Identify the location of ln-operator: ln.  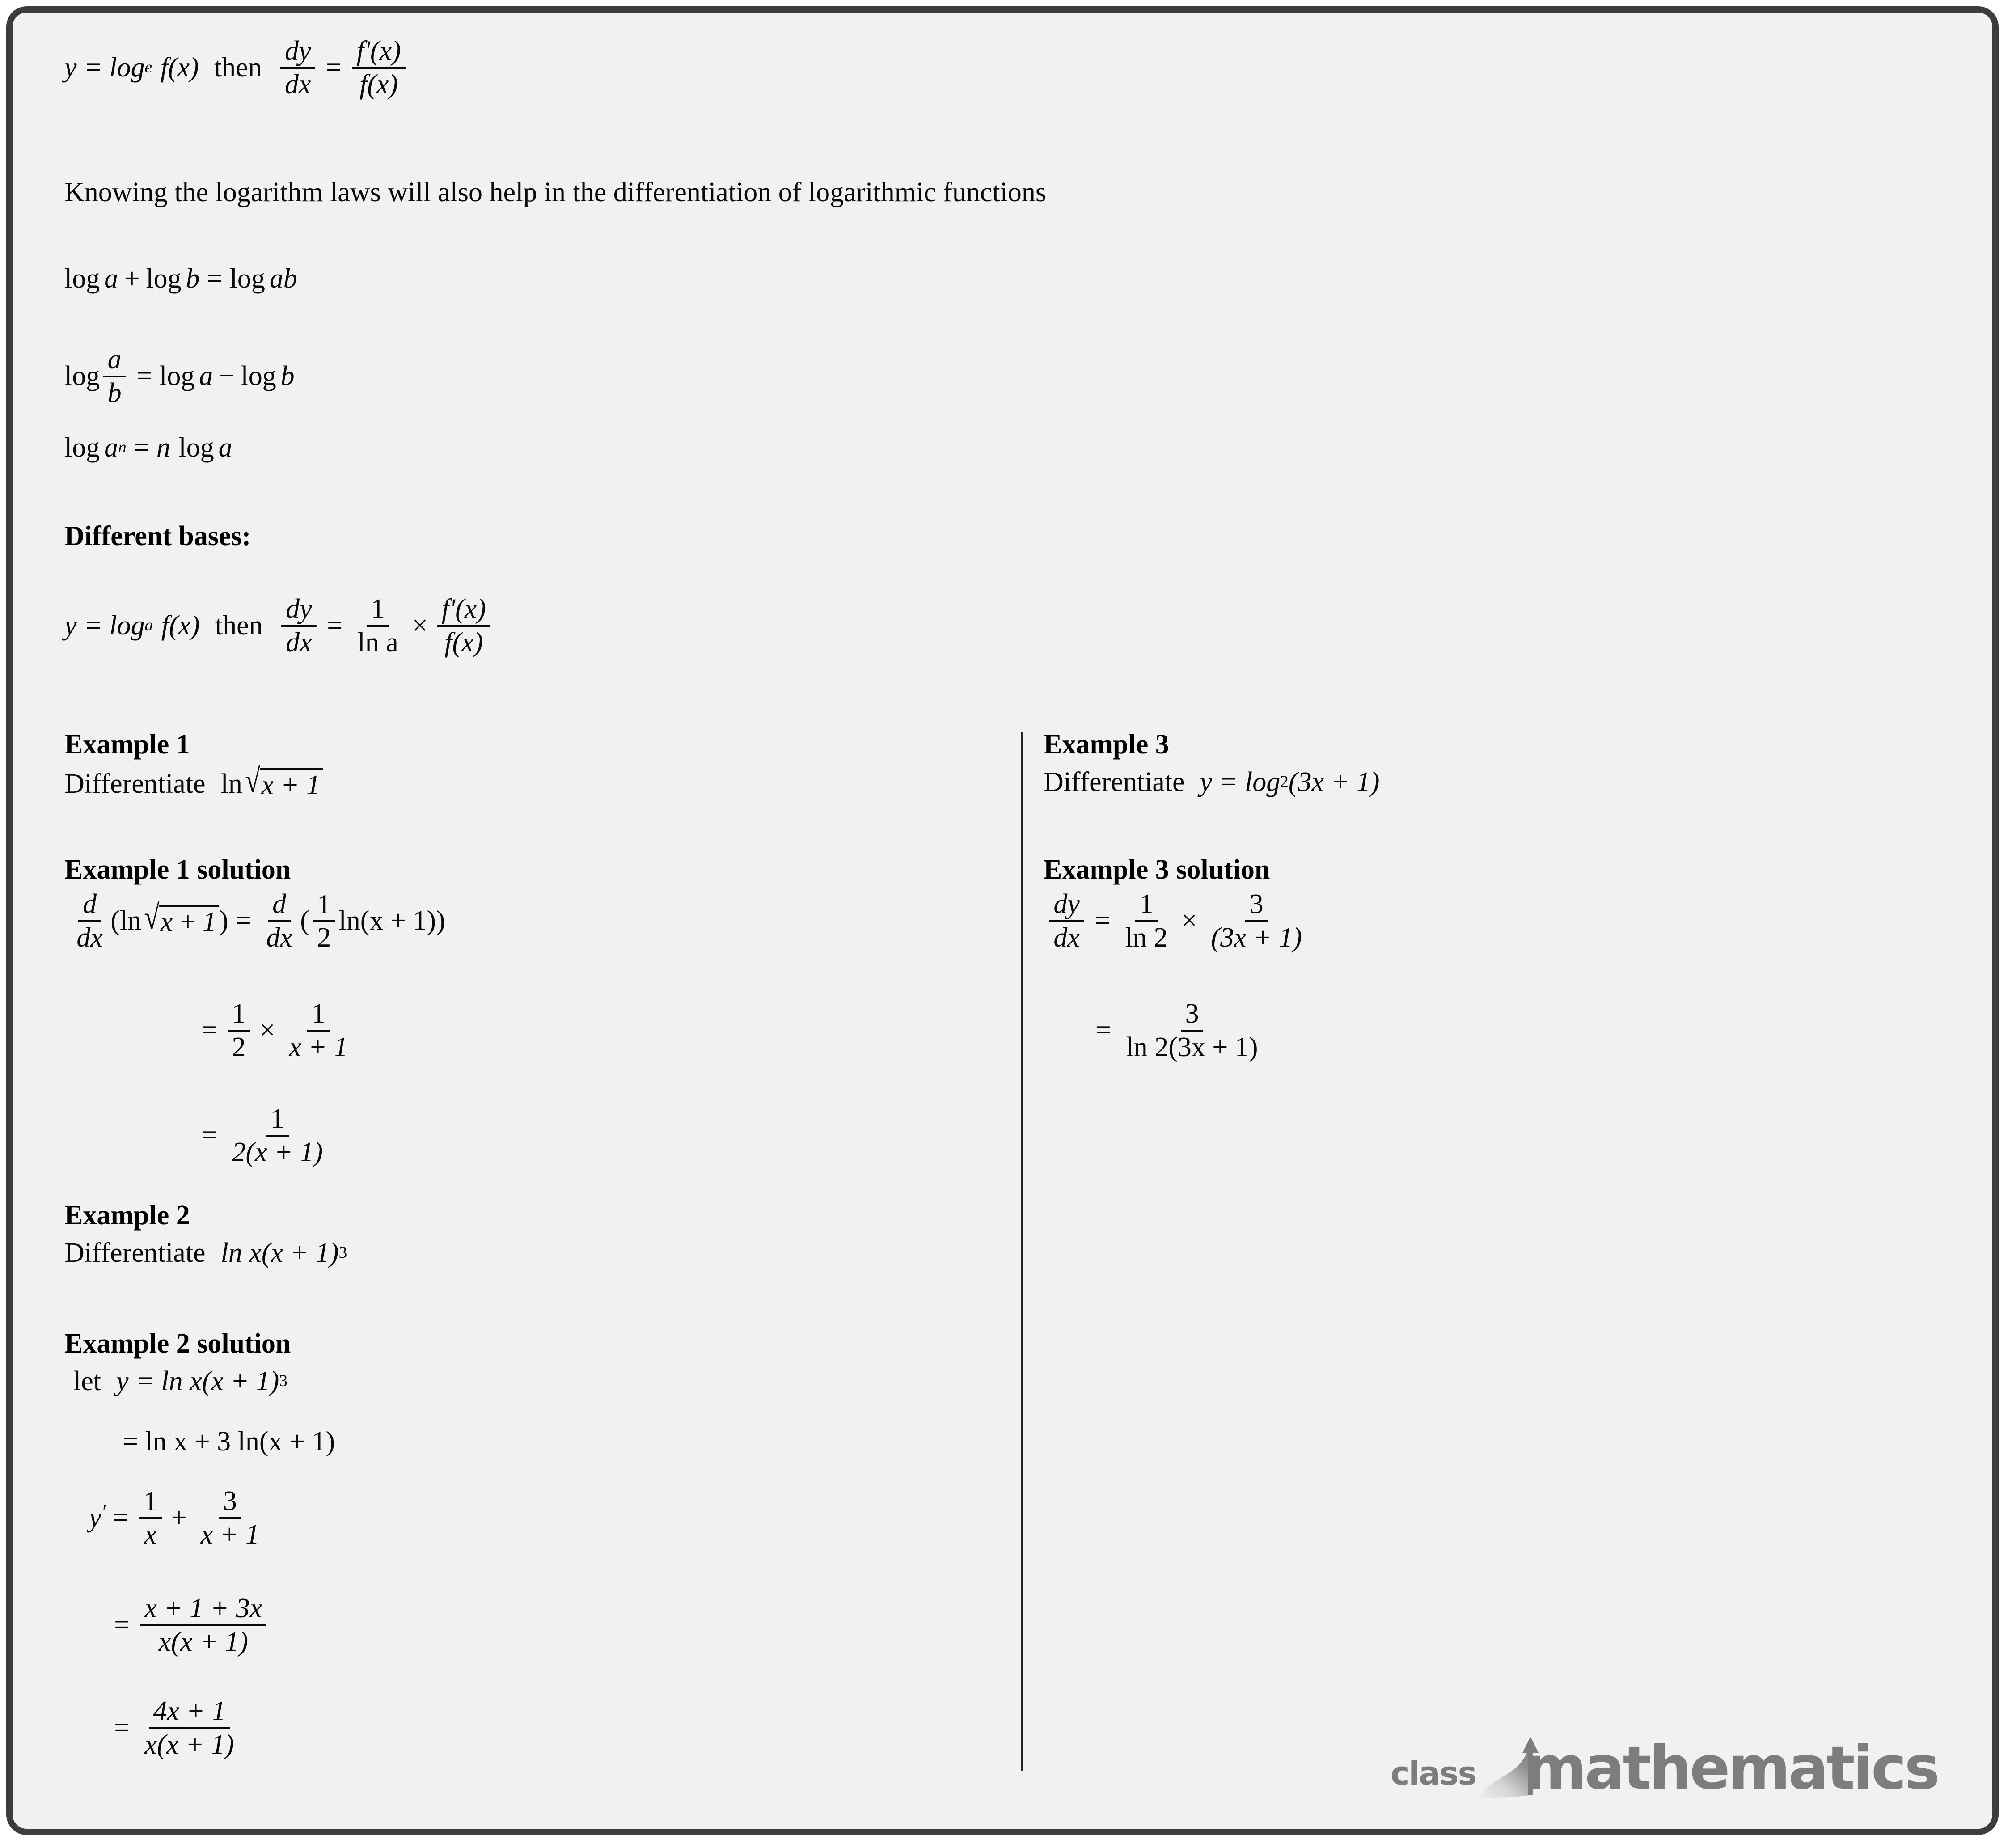
(231, 783).